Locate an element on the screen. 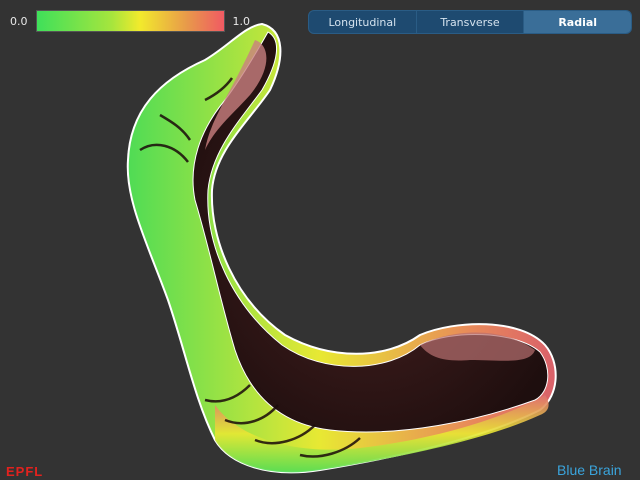  scale-max-label: 1.0 is located at coordinates (241, 21).